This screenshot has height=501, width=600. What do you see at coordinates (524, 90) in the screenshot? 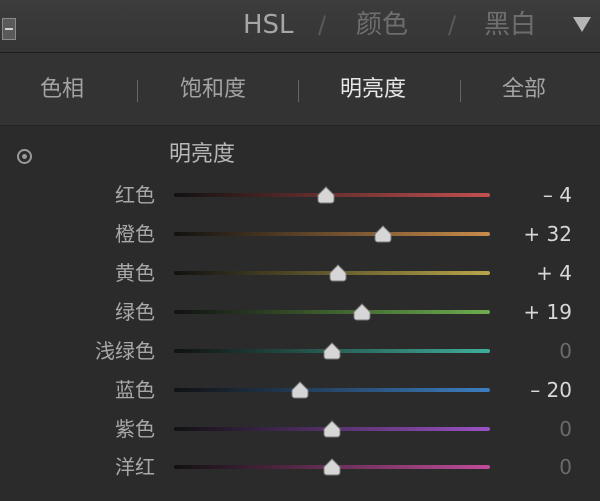
I see `tab-all: 全部` at bounding box center [524, 90].